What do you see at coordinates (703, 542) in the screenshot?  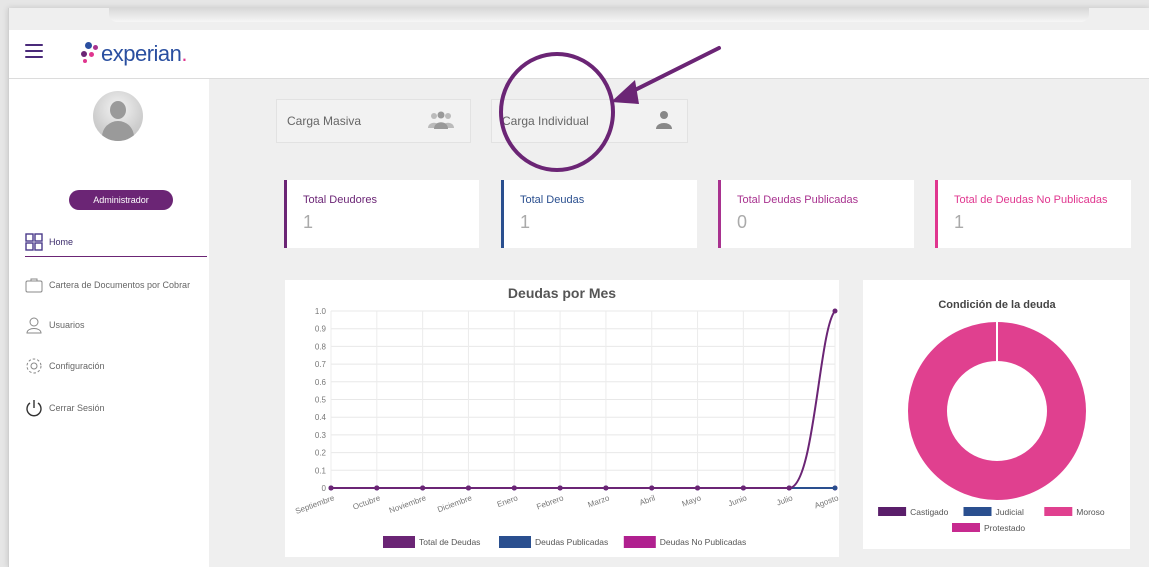 I see `legend-label: Deudas No Publicadas` at bounding box center [703, 542].